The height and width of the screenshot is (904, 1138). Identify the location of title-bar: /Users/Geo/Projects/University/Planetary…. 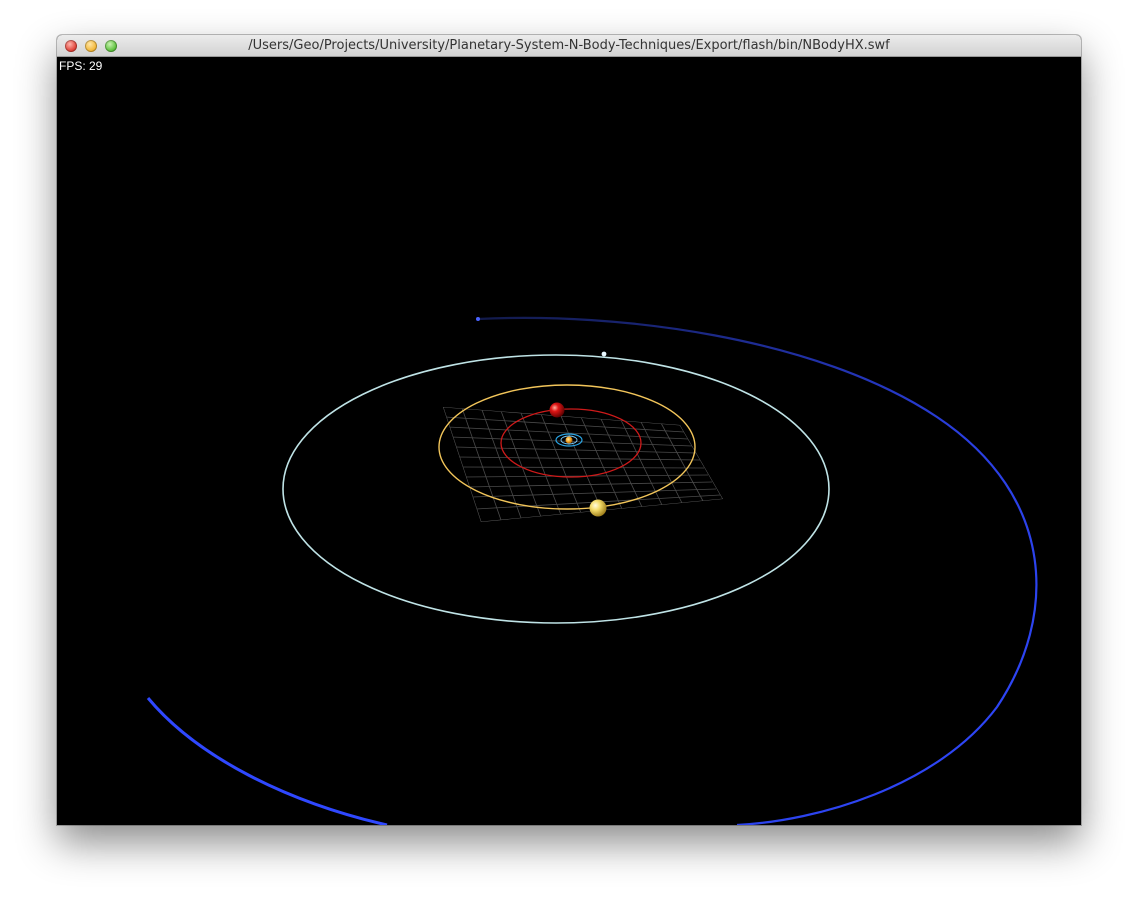
(569, 46).